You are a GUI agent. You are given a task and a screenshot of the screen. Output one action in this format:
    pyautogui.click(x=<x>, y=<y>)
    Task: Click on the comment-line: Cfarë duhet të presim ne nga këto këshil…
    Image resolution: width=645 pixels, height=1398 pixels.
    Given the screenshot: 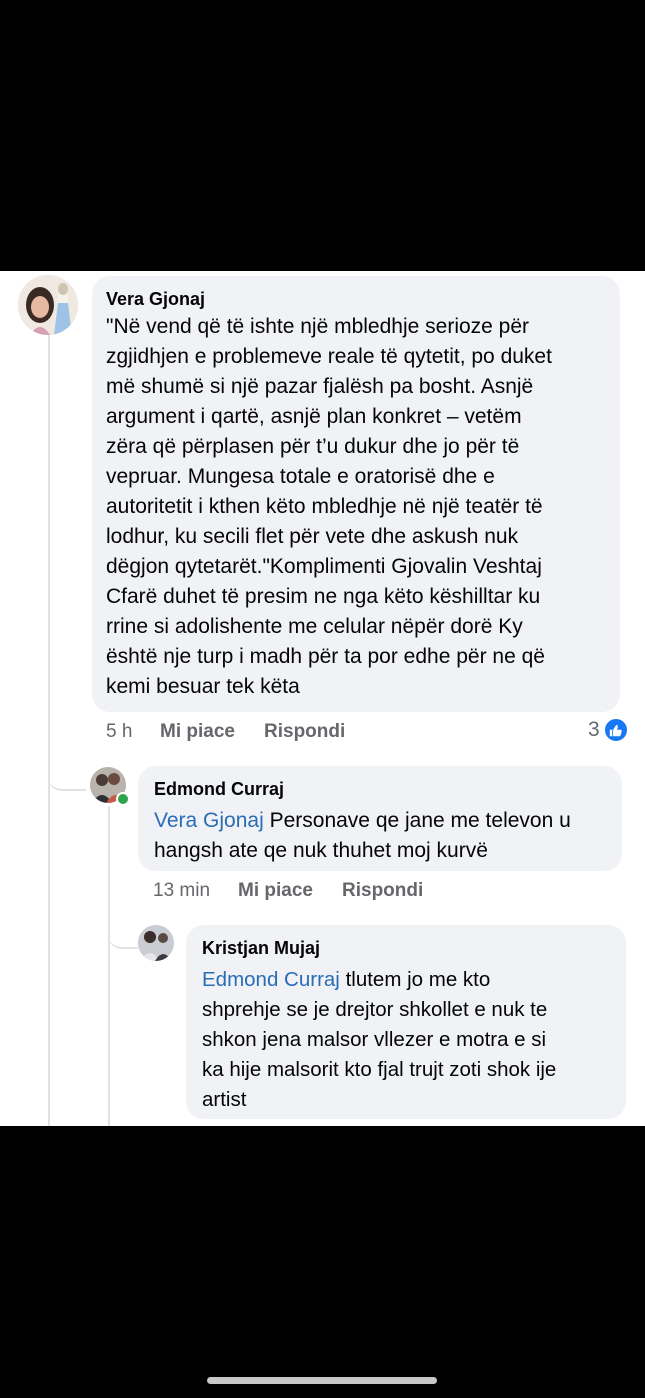 What is the action you would take?
    pyautogui.click(x=323, y=596)
    